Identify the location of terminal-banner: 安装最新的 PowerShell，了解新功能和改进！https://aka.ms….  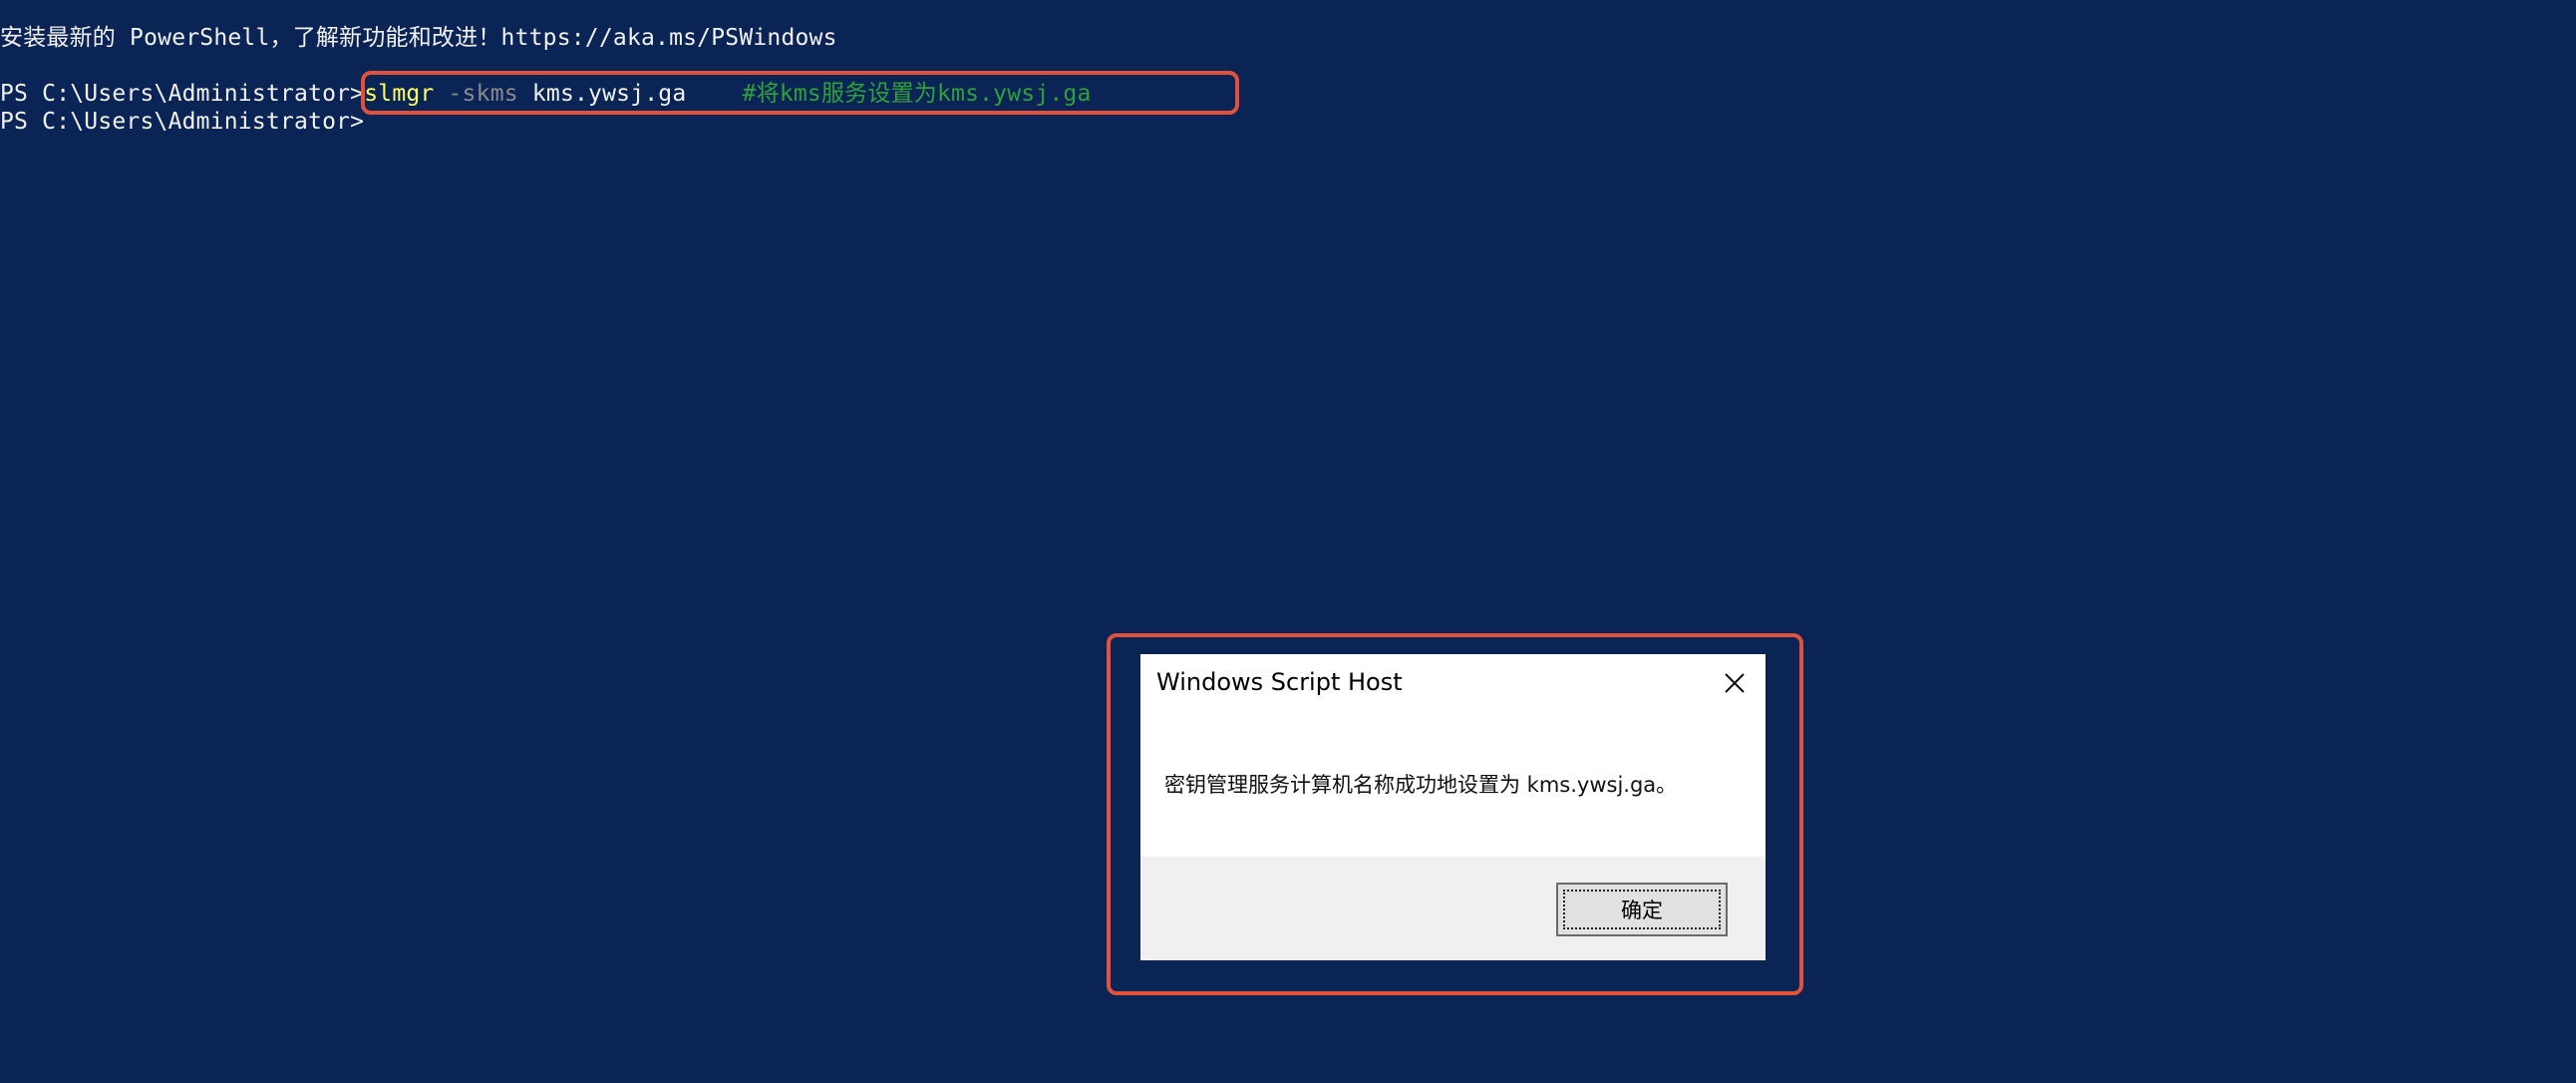
(418, 38).